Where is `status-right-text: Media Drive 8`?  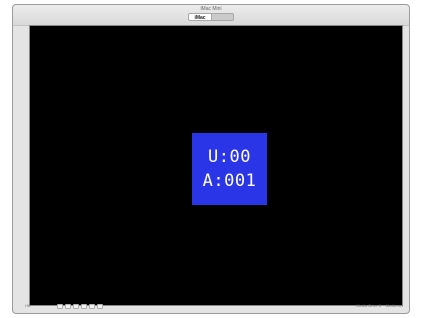 status-right-text: Media Drive 8 is located at coordinates (368, 305).